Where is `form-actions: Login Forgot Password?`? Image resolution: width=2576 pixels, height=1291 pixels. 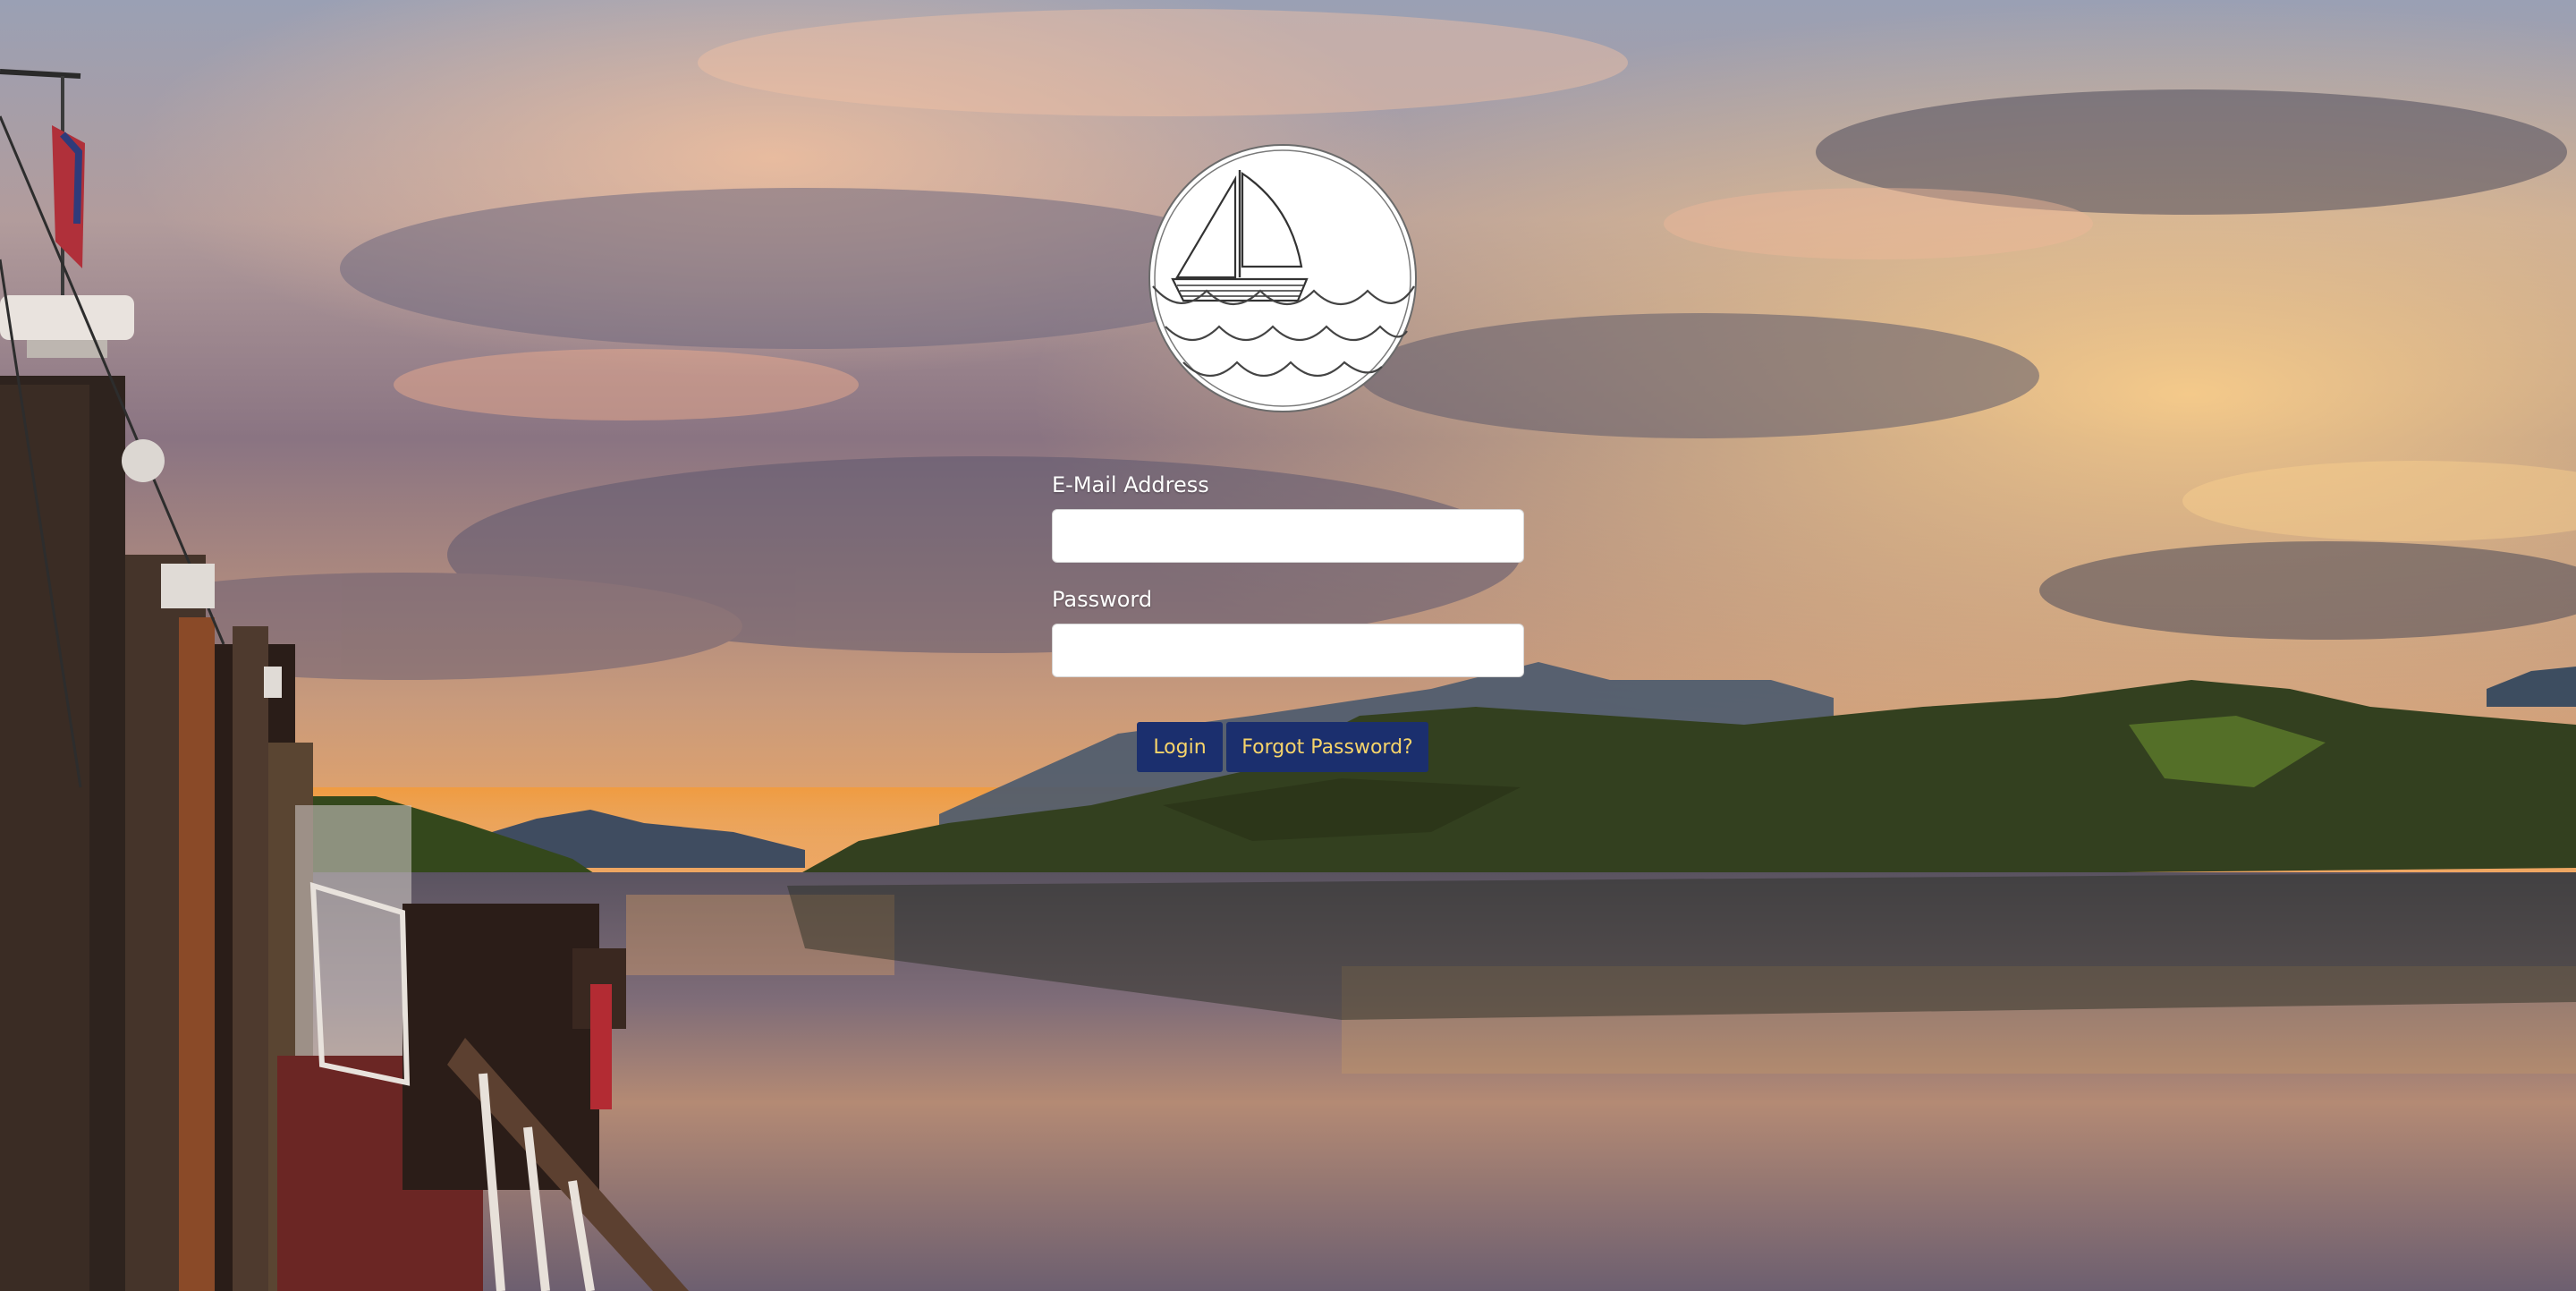 form-actions: Login Forgot Password? is located at coordinates (1282, 747).